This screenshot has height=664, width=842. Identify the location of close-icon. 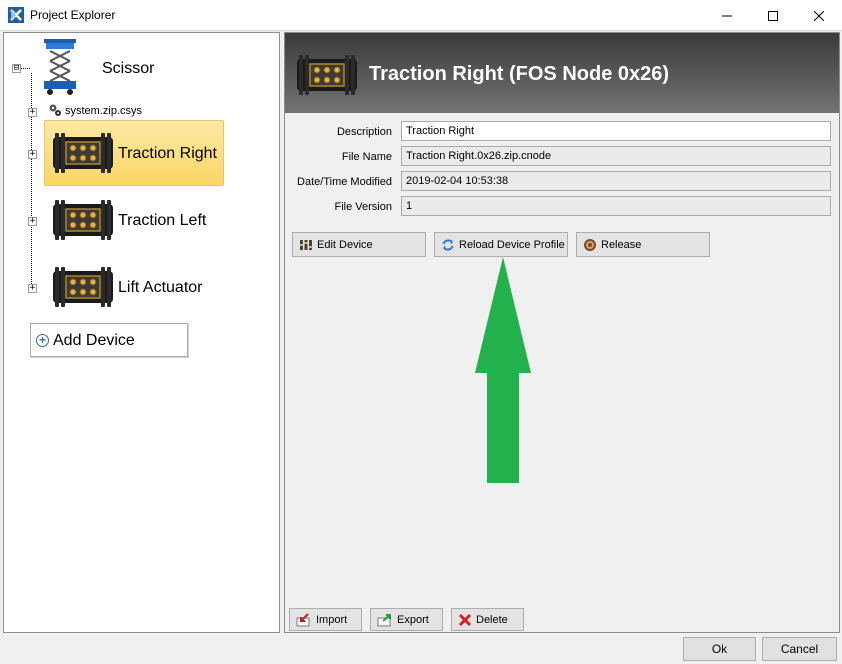
(819, 15).